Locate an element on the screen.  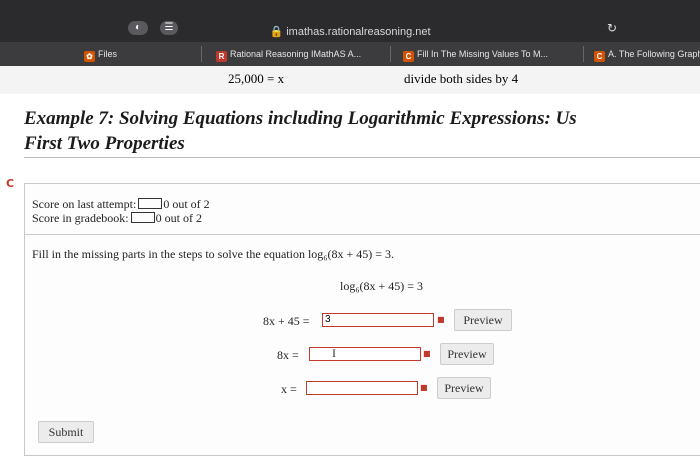
reload-icon: ↻ is located at coordinates (616, 29).